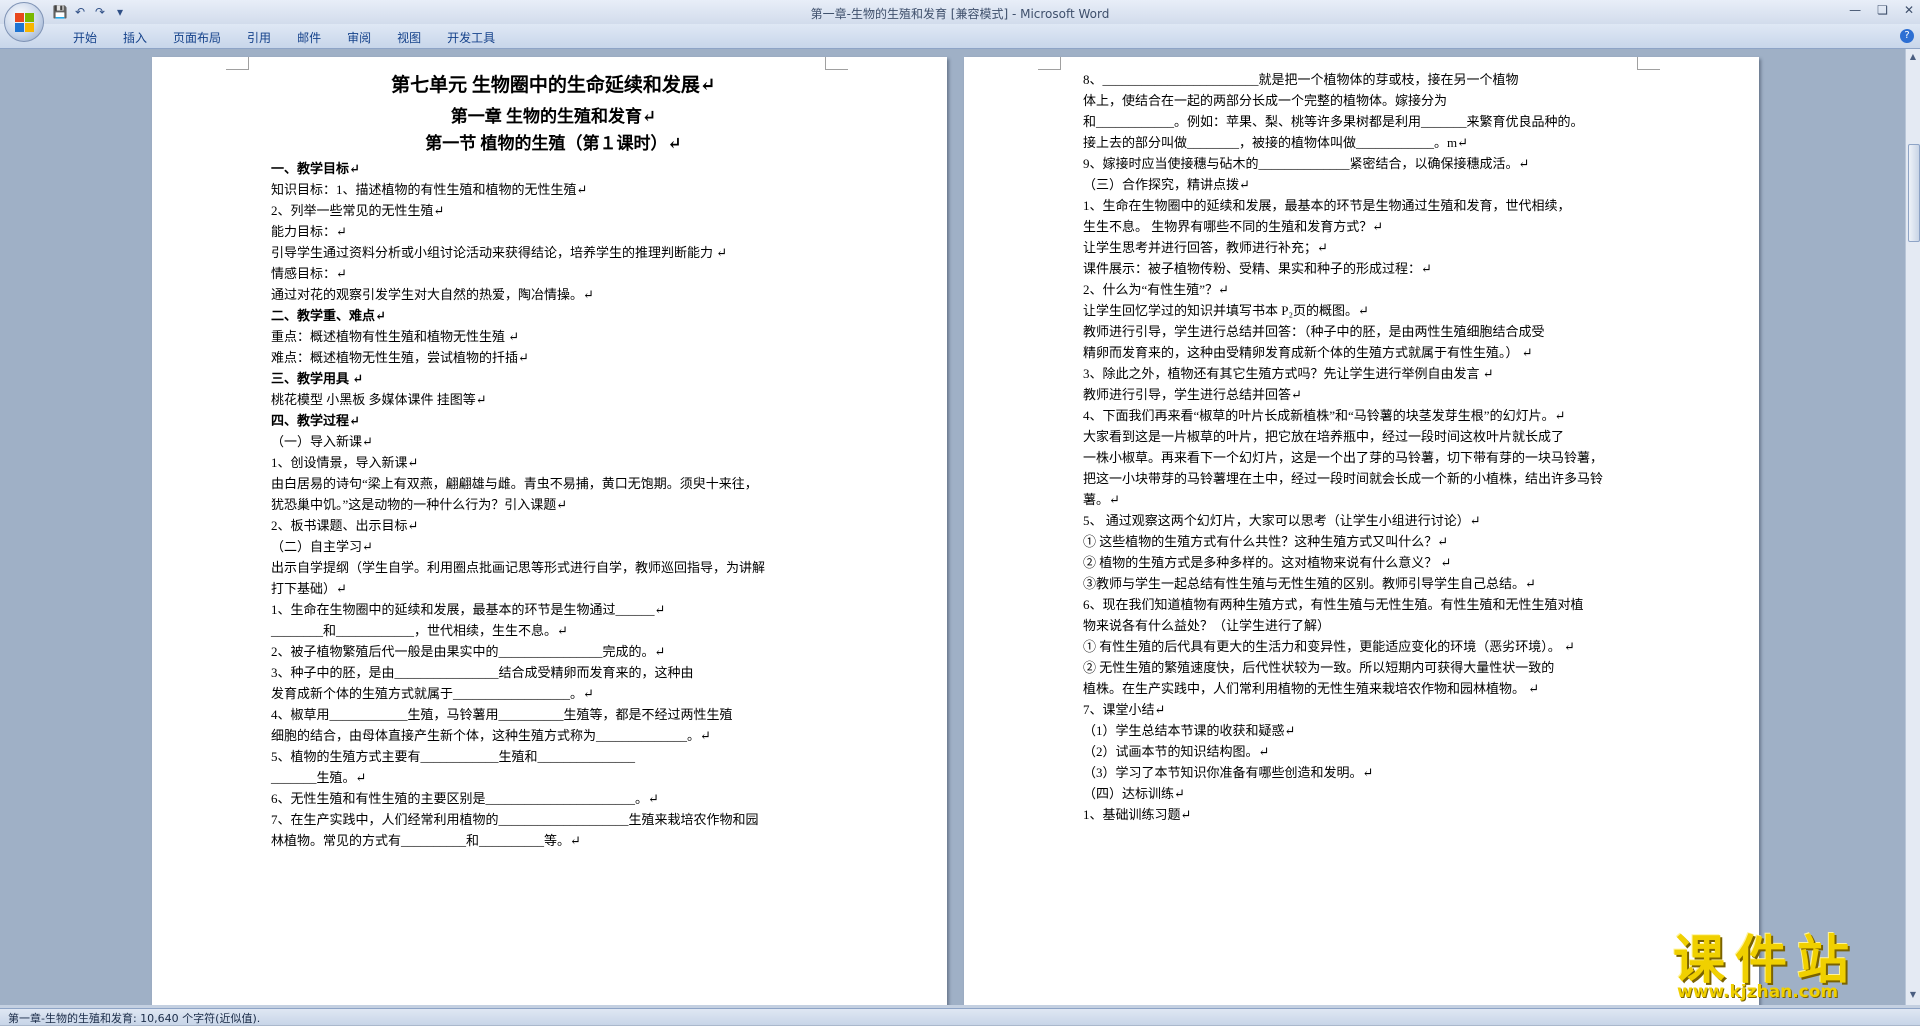  What do you see at coordinates (960, 36) in the screenshot?
I see `ribbon: 开始 插入 页面布局 引用 邮件 审阅 视图 开发工具 ?` at bounding box center [960, 36].